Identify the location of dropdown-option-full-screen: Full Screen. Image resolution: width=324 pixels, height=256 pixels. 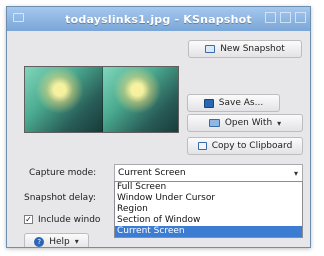
(208, 187).